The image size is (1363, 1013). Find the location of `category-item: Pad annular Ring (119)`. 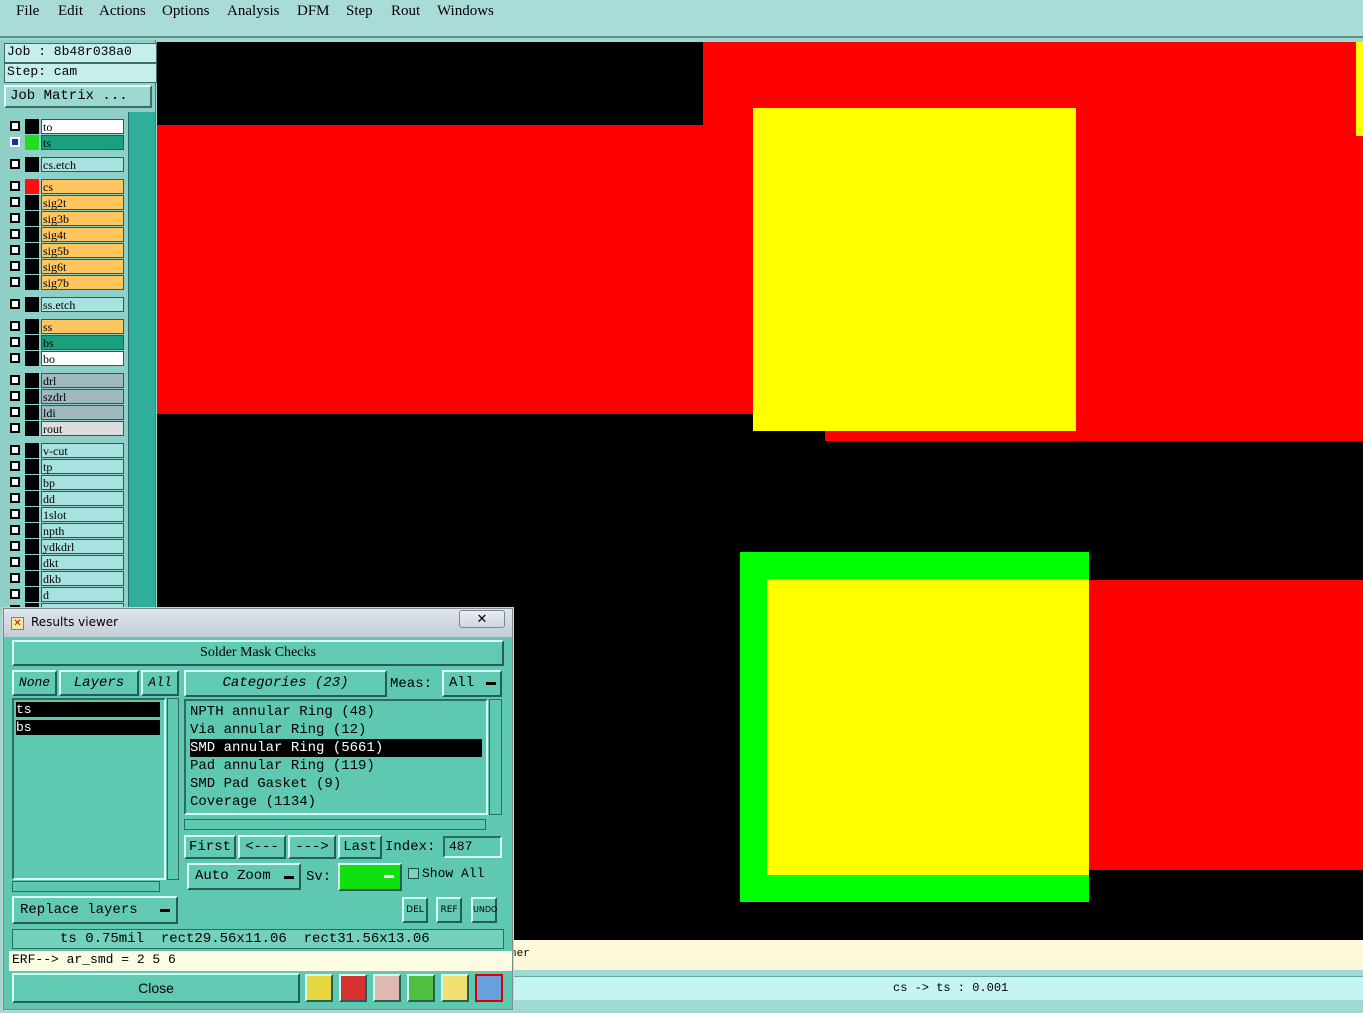

category-item: Pad annular Ring (119) is located at coordinates (282, 766).